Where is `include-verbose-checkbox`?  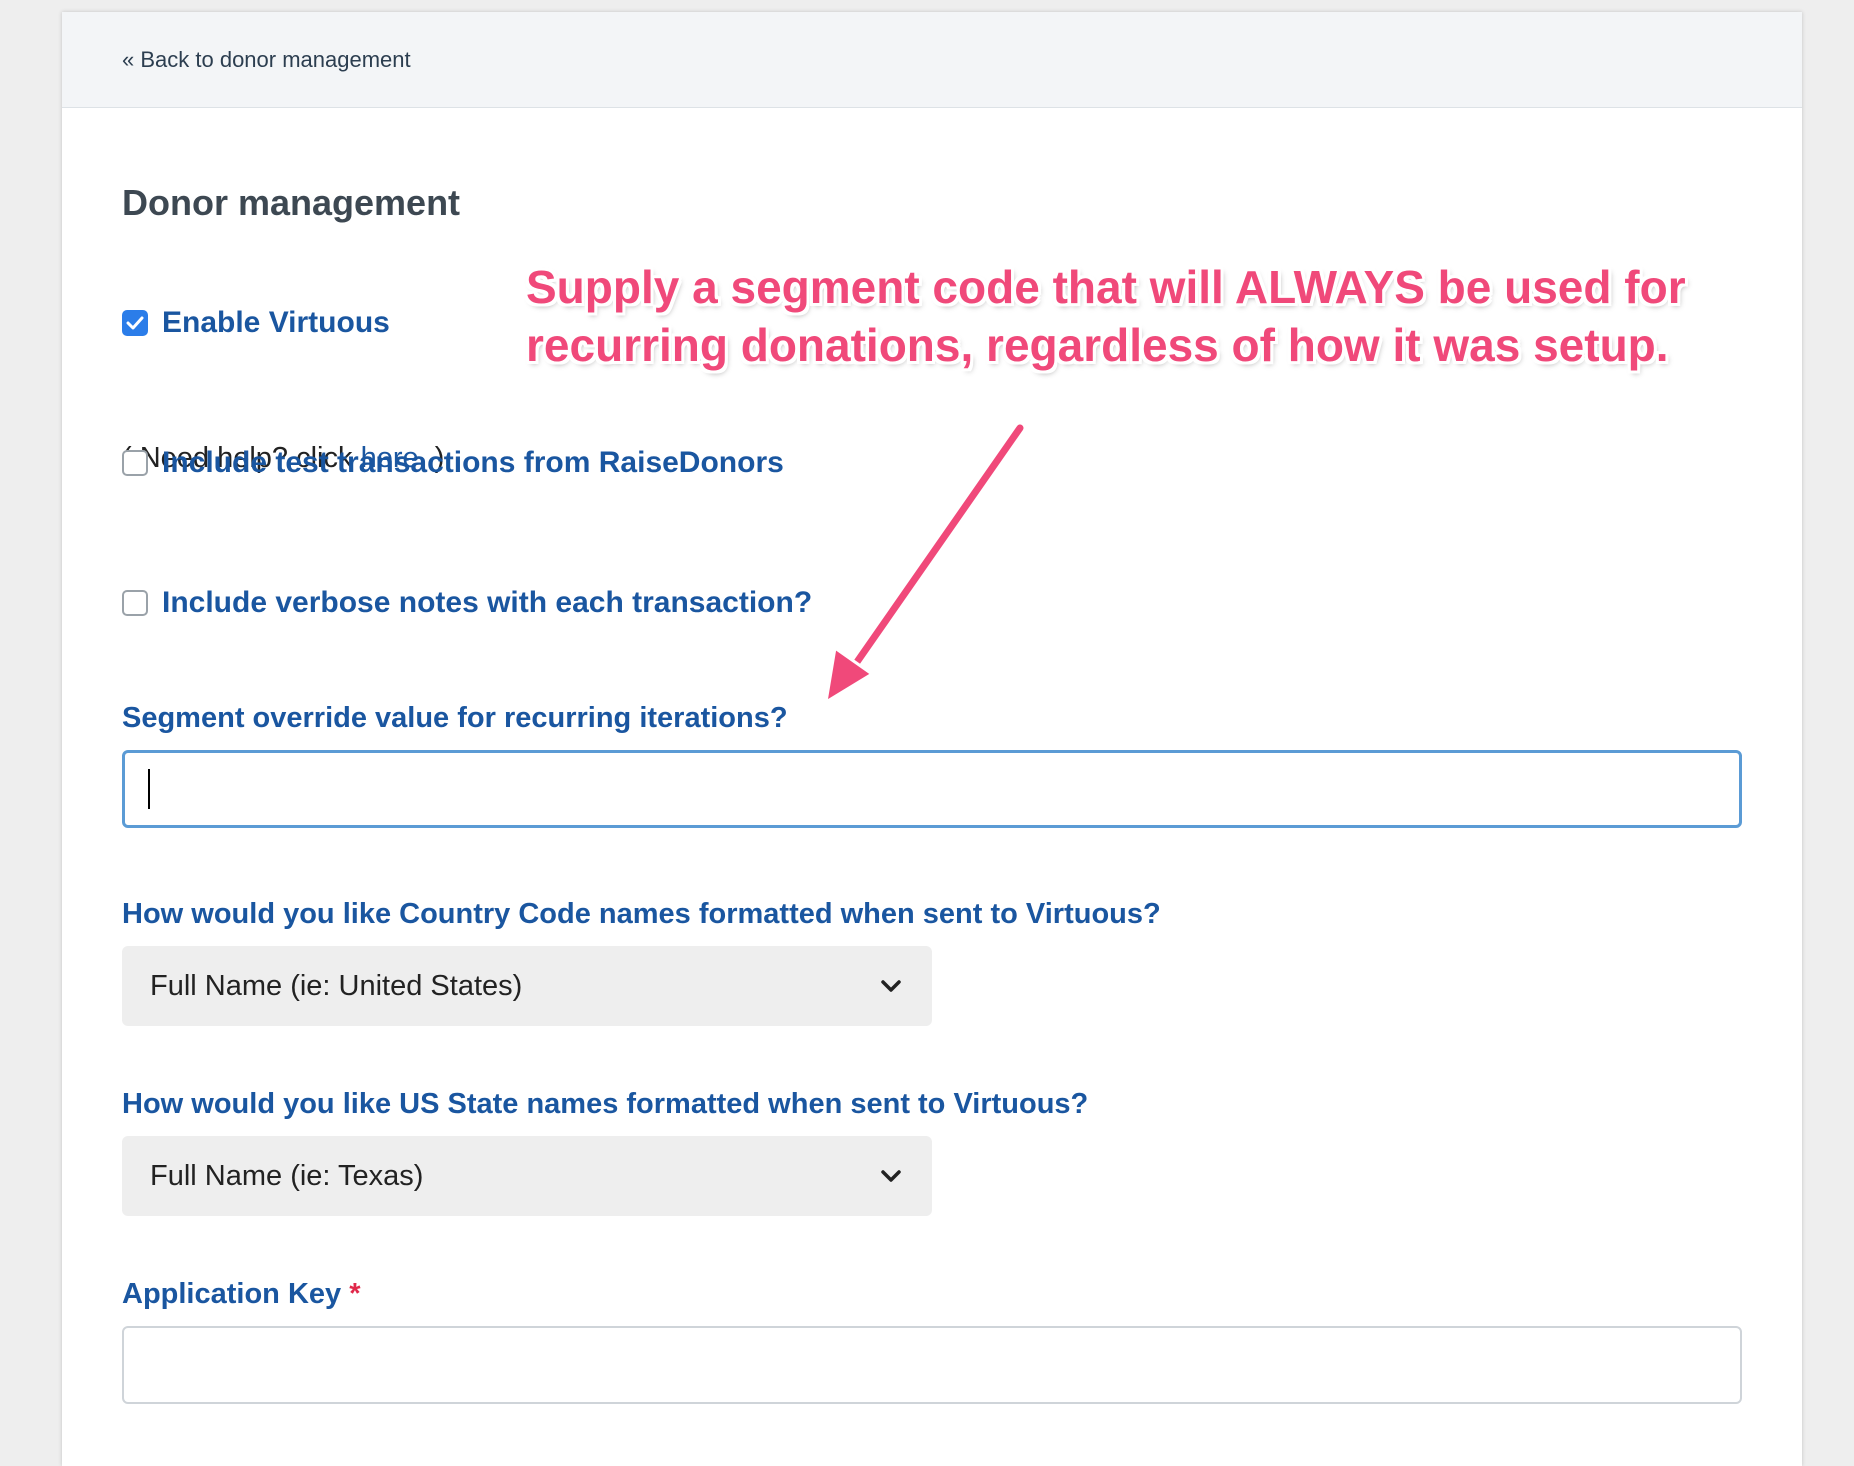
include-verbose-checkbox is located at coordinates (135, 603).